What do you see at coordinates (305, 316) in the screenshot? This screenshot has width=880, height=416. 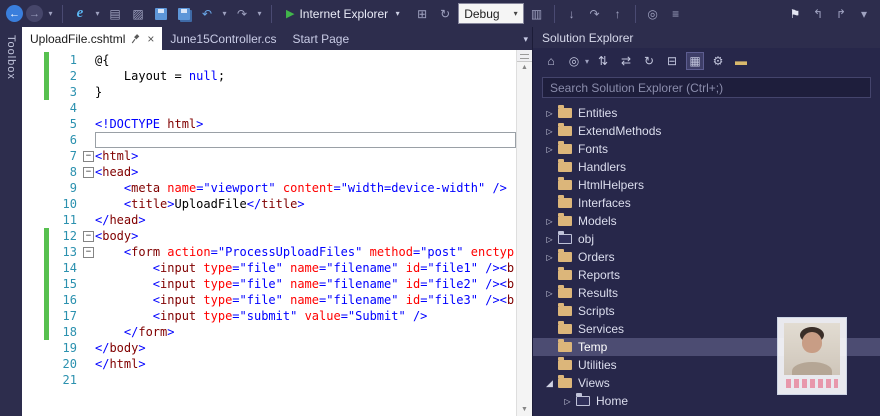 I see `code-text: <input type="submit" value="Submit" />` at bounding box center [305, 316].